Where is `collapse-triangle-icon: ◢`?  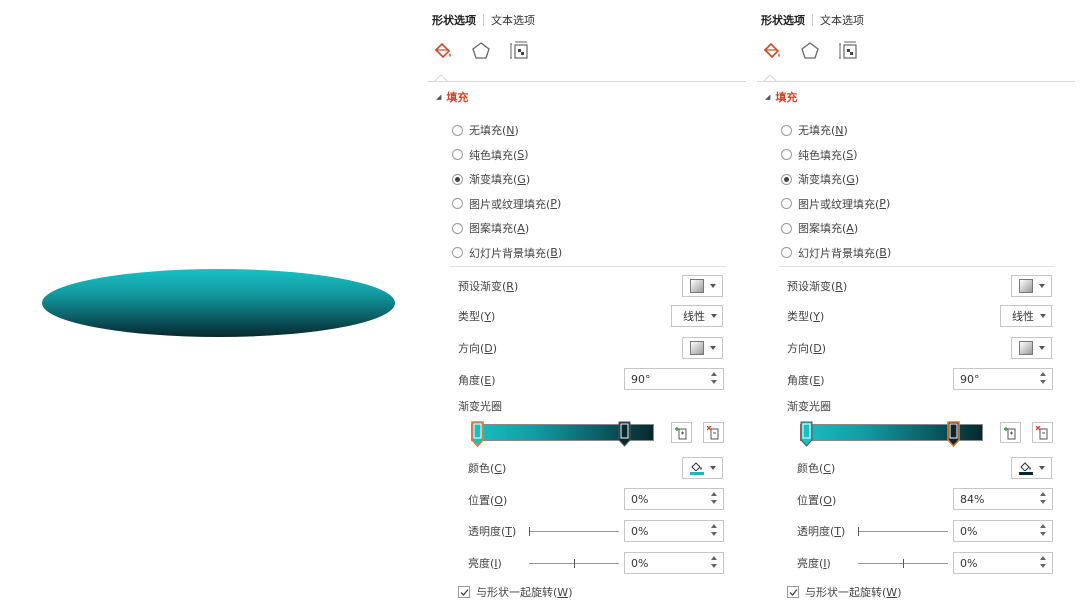
collapse-triangle-icon: ◢ is located at coordinates (439, 97).